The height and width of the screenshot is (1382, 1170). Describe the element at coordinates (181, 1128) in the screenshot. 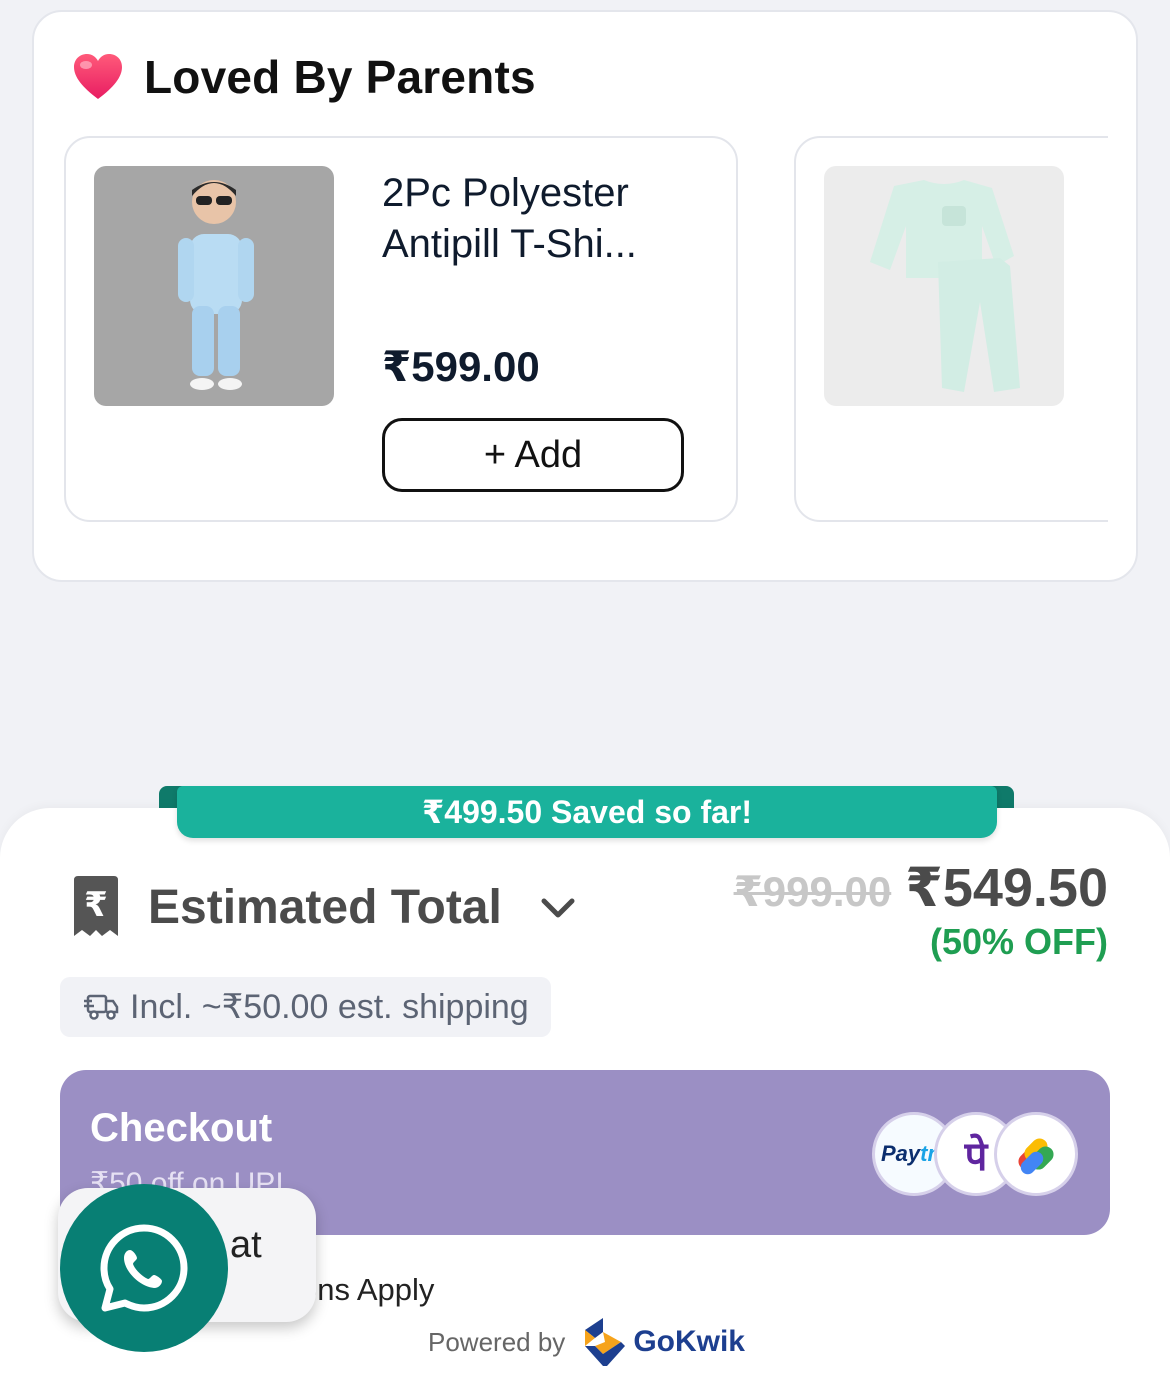

I see `checkout-title: Checkout` at that location.